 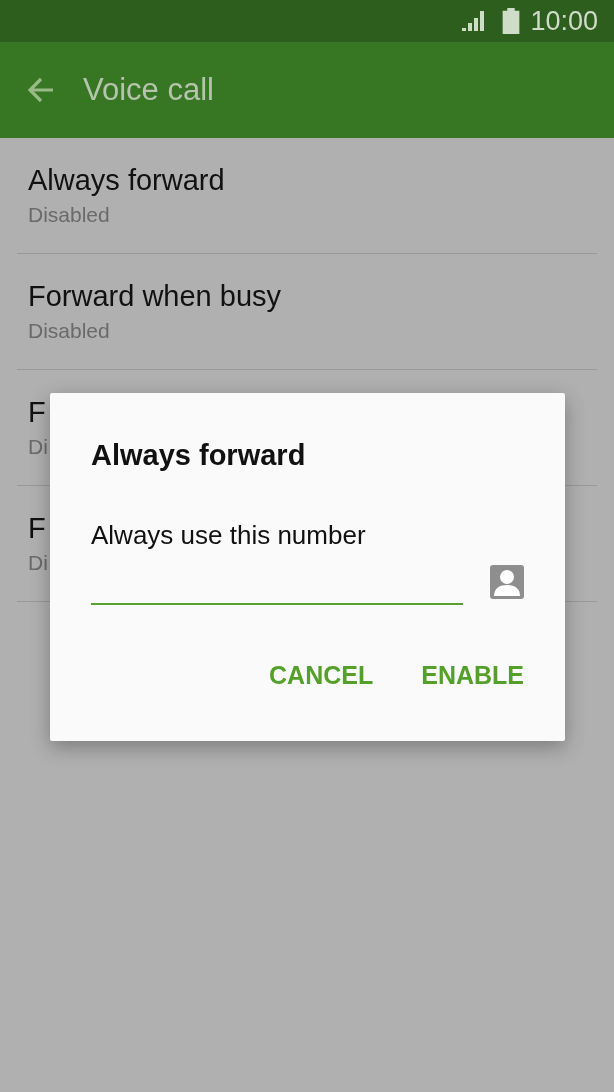 What do you see at coordinates (148, 90) in the screenshot?
I see `screen-title: Voice call` at bounding box center [148, 90].